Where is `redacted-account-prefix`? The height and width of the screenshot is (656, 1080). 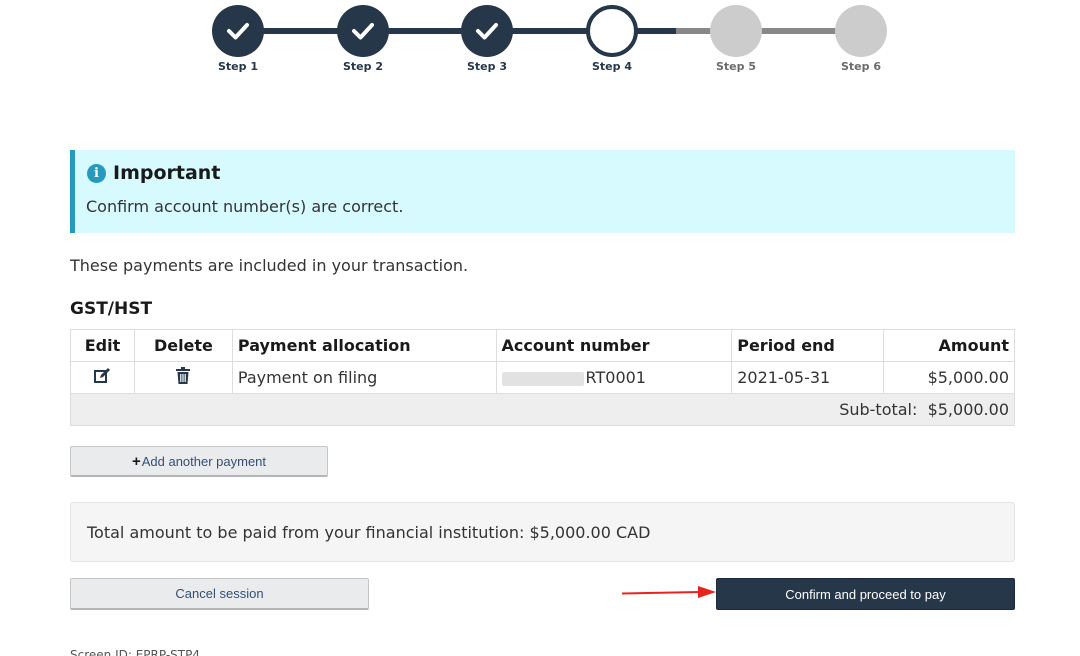
redacted-account-prefix is located at coordinates (542, 378).